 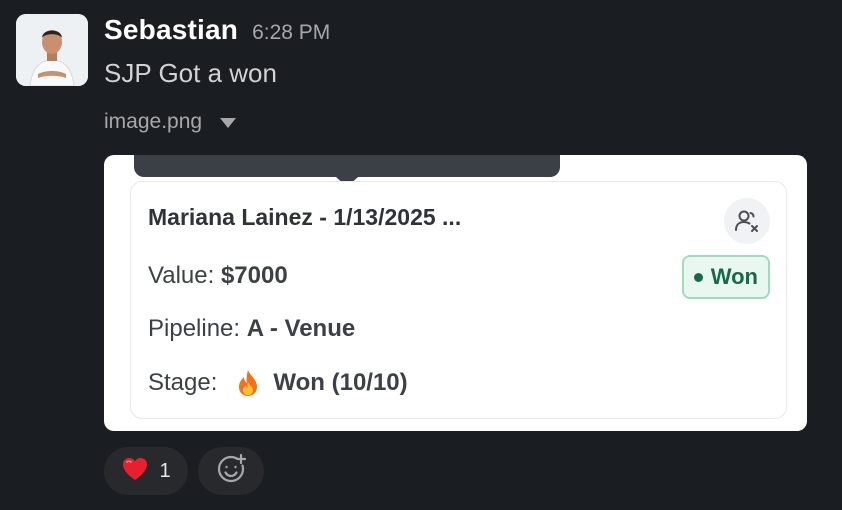 I want to click on reactions-bar: 1, so click(x=184, y=471).